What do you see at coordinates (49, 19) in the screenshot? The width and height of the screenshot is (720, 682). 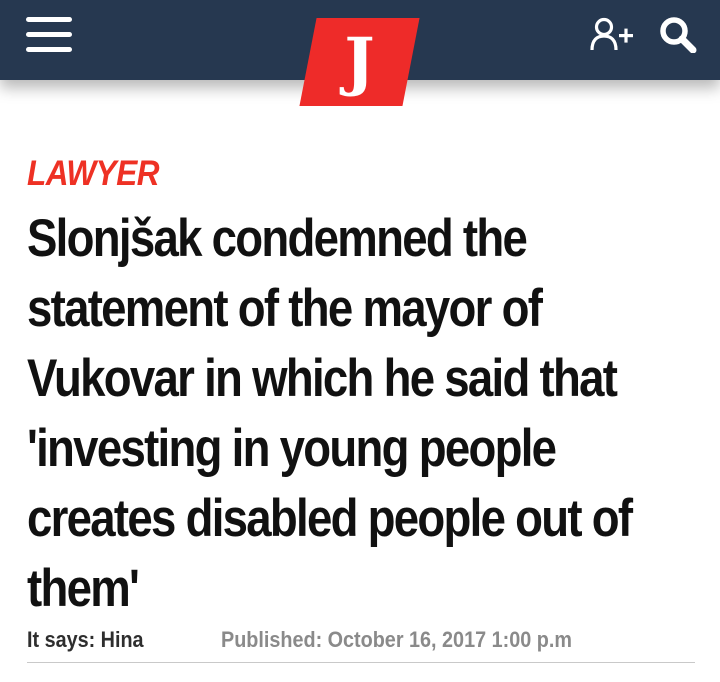 I see `menu-icon-bar-top` at bounding box center [49, 19].